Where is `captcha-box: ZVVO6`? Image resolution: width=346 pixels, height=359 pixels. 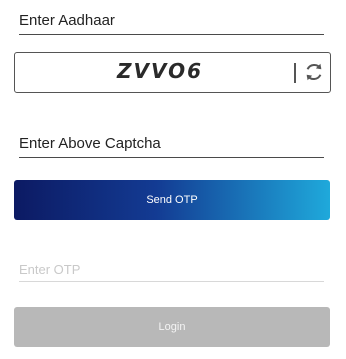
captcha-box: ZVVO6 is located at coordinates (172, 72).